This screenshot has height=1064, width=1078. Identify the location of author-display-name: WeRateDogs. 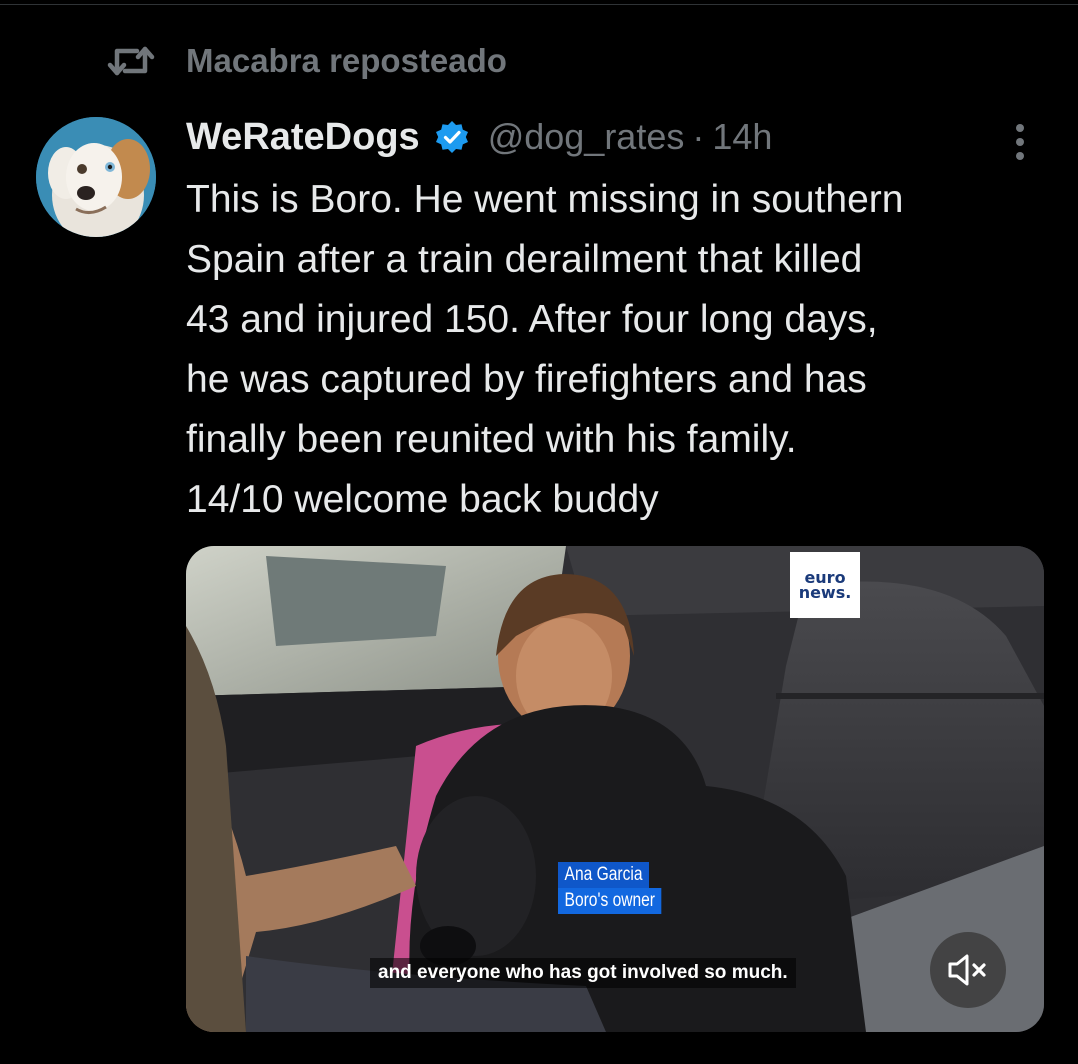
(303, 137).